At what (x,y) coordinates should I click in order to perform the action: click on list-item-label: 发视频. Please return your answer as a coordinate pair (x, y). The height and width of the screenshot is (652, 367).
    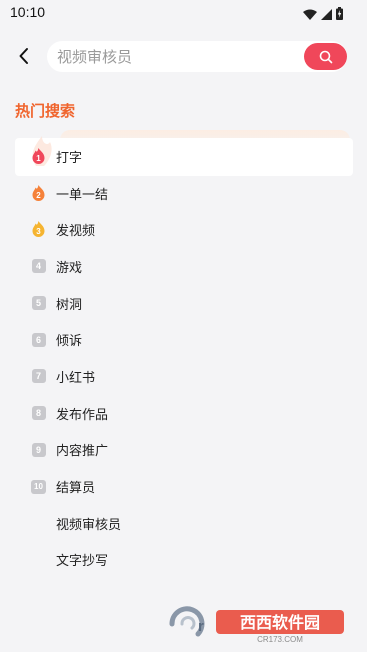
    Looking at the image, I should click on (76, 232).